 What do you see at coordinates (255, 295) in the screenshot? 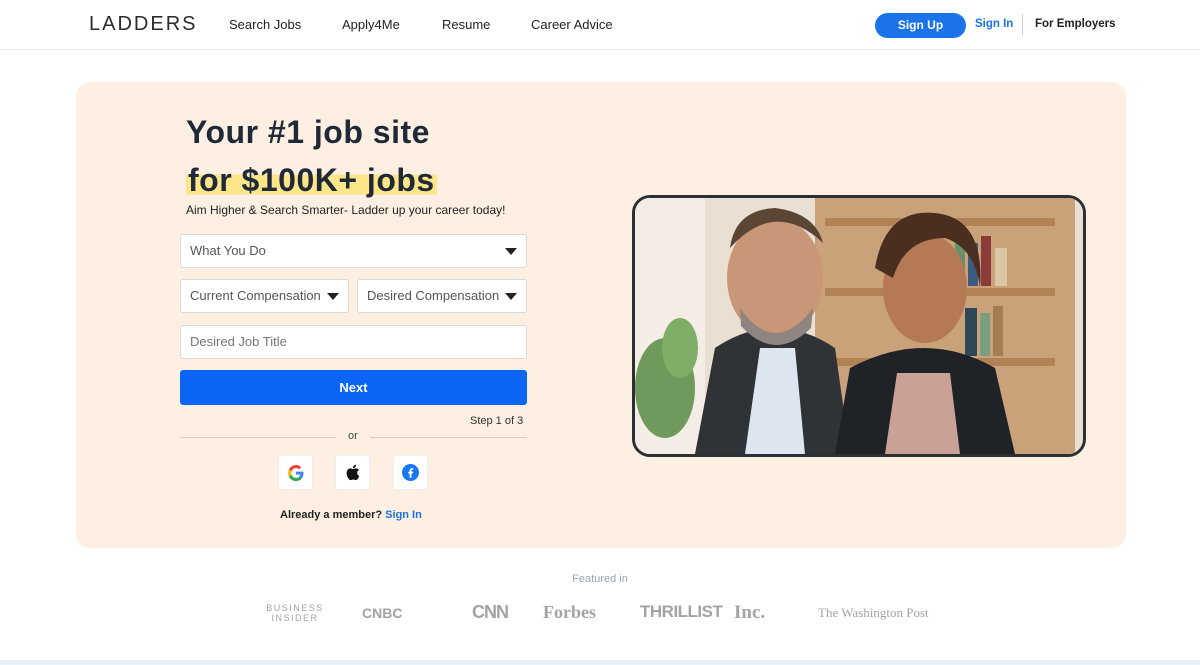
I see `current-compensation-label: Current Compensation` at bounding box center [255, 295].